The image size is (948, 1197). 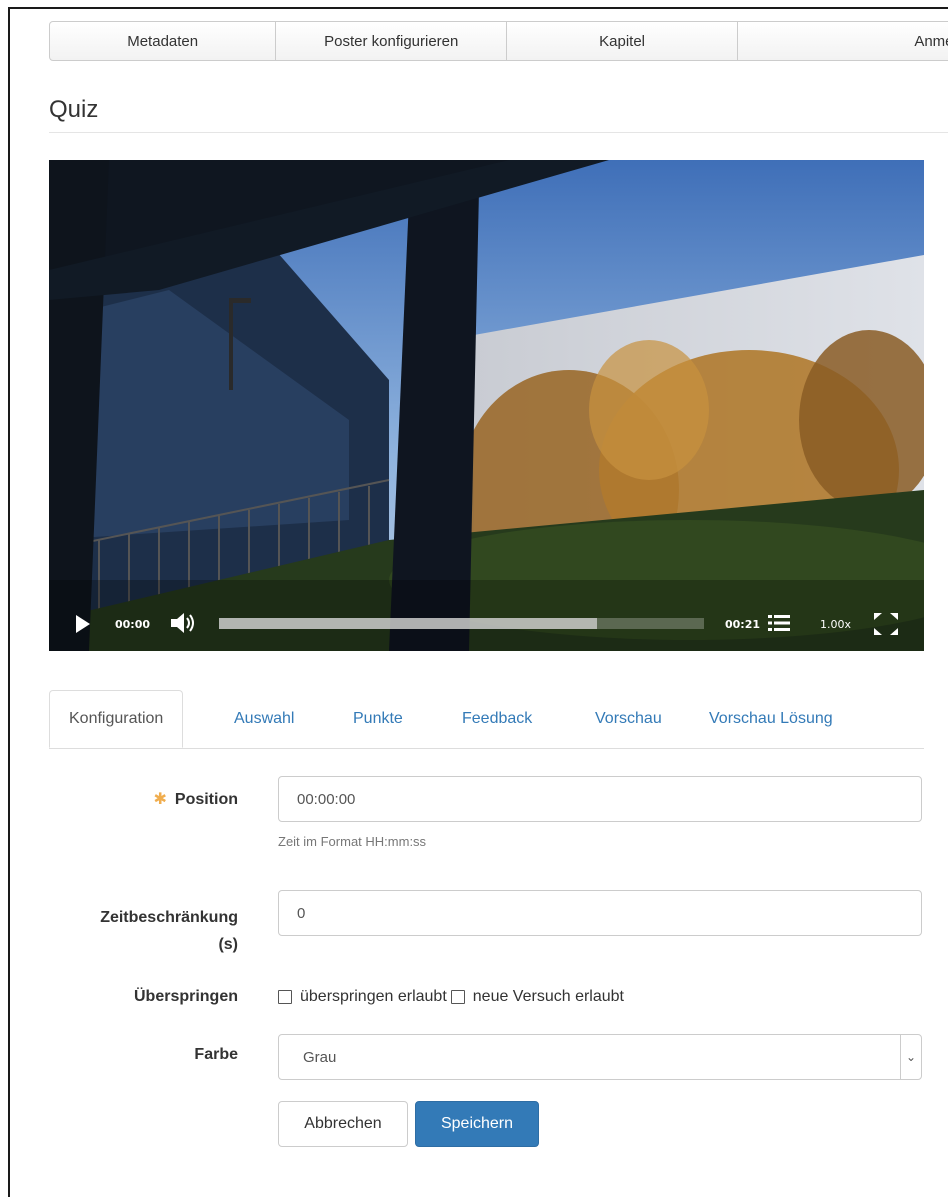 I want to click on cancel-button: Abbrechen, so click(x=343, y=1124).